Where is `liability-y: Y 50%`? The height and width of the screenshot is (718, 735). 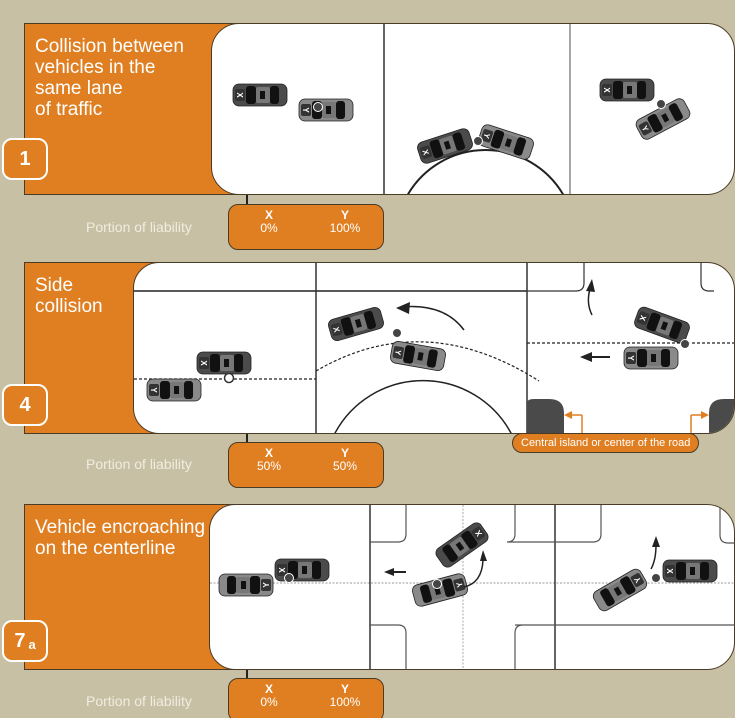 liability-y: Y 50% is located at coordinates (345, 460).